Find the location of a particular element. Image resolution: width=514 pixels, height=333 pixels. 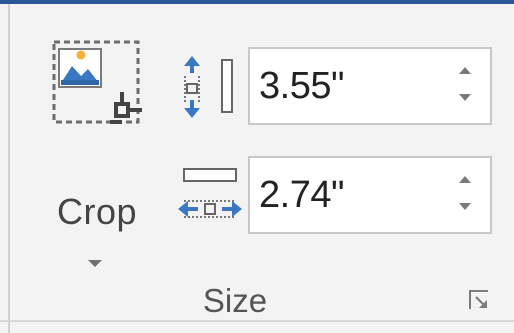

shape-width-stepper: 2.74" is located at coordinates (370, 195).